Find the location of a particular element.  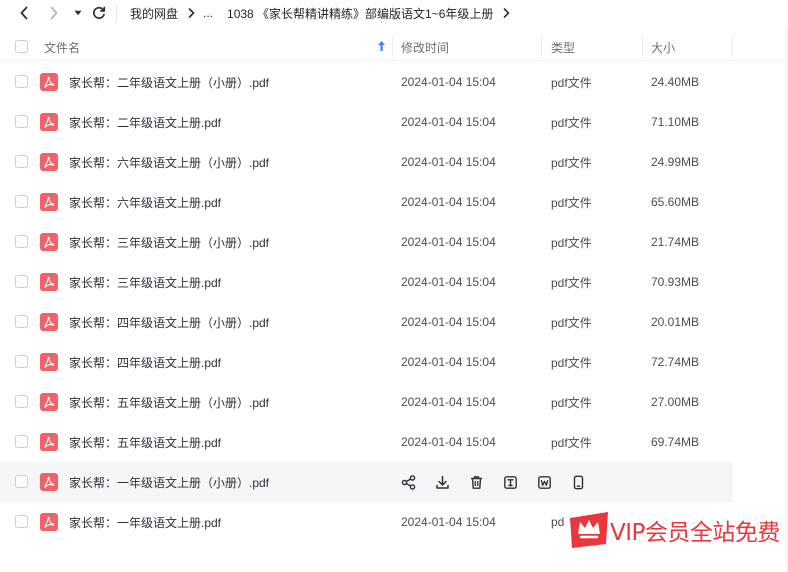

download-button is located at coordinates (442, 482).